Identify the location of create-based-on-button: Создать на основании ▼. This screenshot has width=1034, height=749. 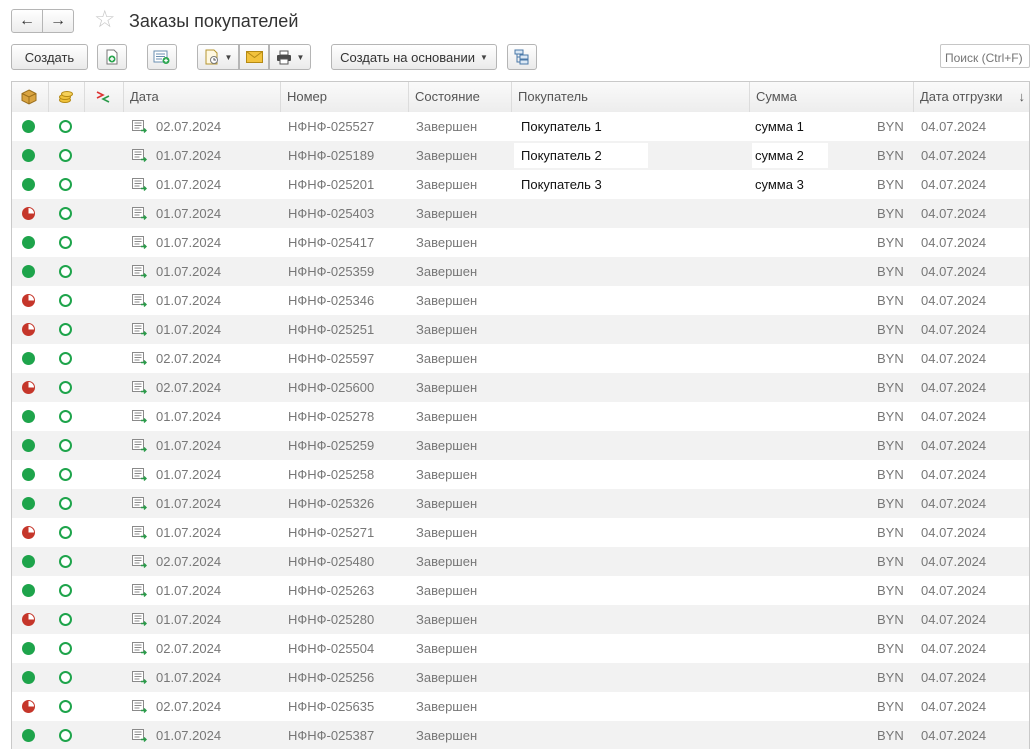
(414, 57).